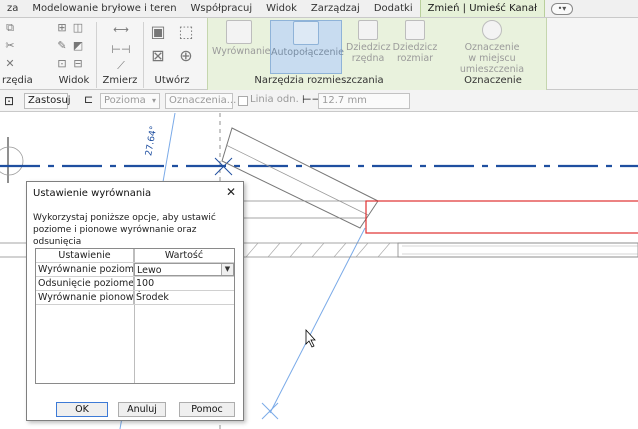 This screenshot has width=638, height=429. I want to click on inherit-elevation-button: Dziedzicz rzędna, so click(368, 47).